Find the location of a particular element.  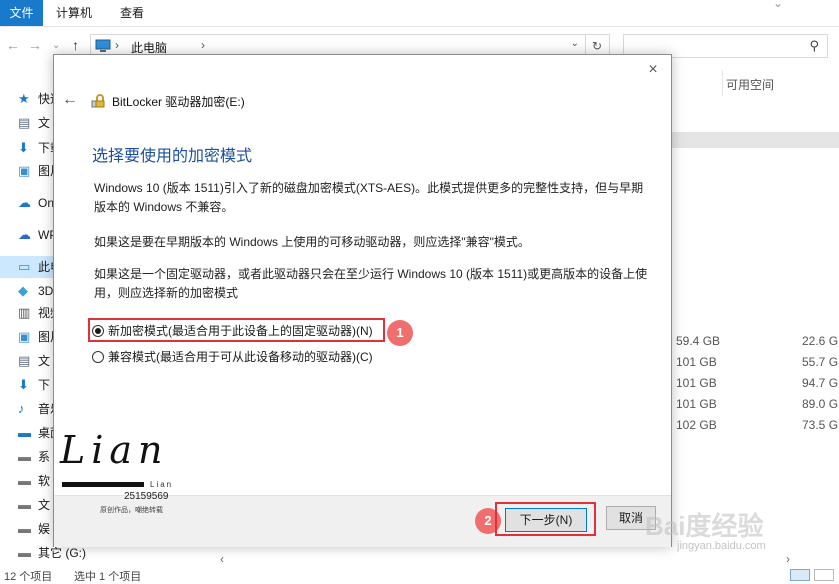

nav-item: ▬ 系 is located at coordinates (27, 457).